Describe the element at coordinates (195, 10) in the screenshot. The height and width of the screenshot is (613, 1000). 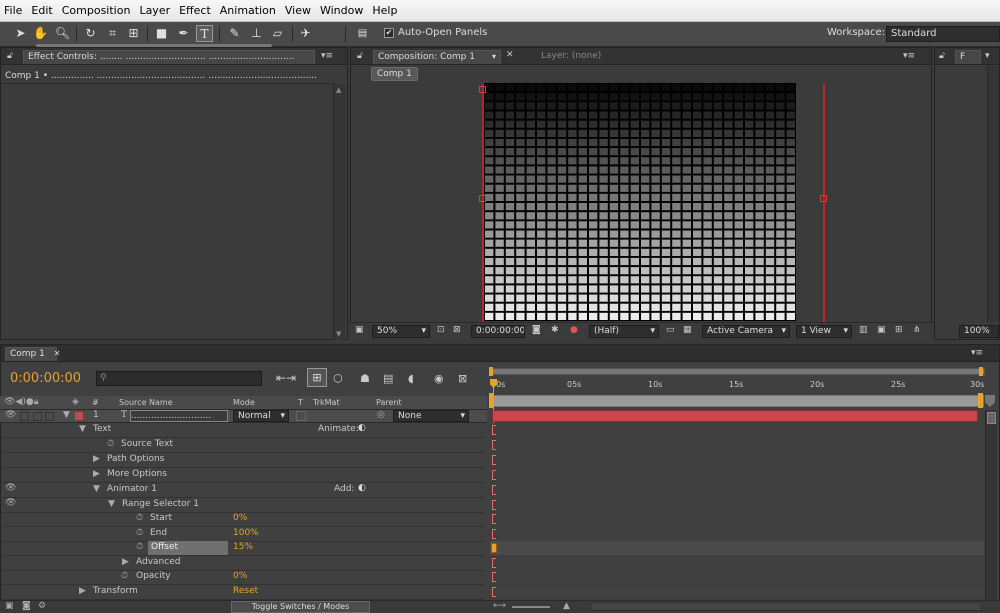
I see `menu-effect: Effect` at that location.